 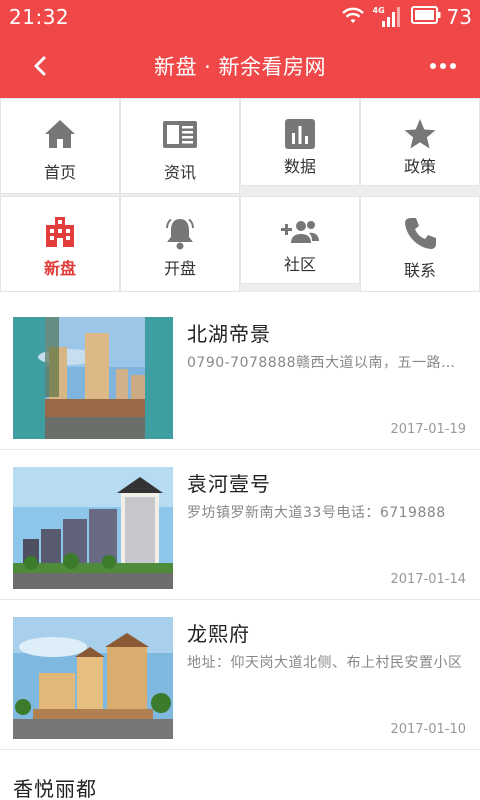 I want to click on nav-item-home: 首页, so click(x=60, y=146).